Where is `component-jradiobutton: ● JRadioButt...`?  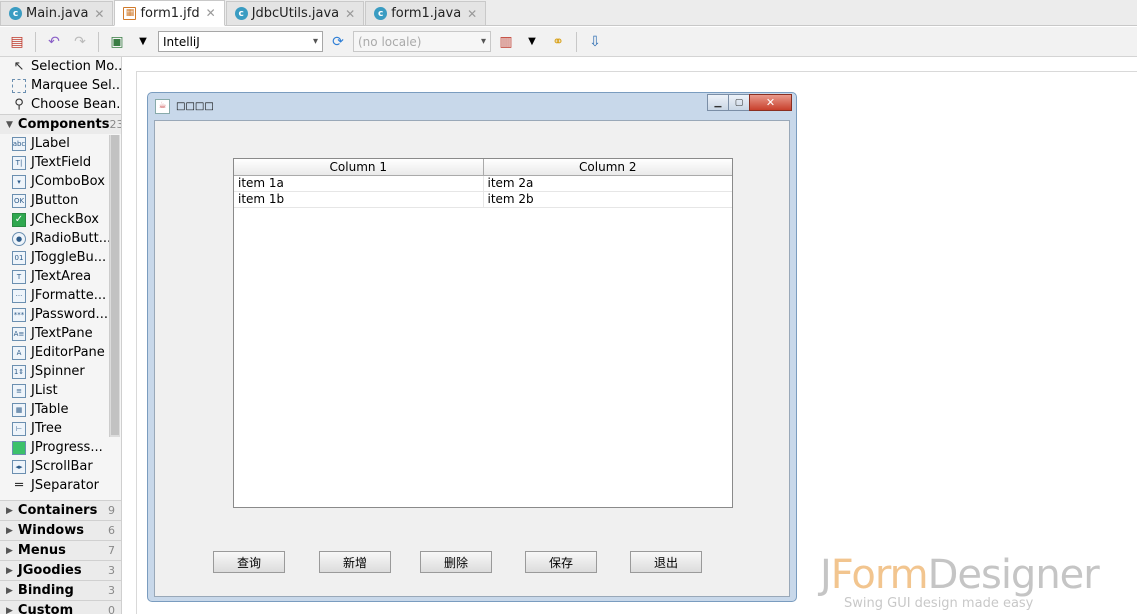
component-jradiobutton: ● JRadioButt... is located at coordinates (60, 238).